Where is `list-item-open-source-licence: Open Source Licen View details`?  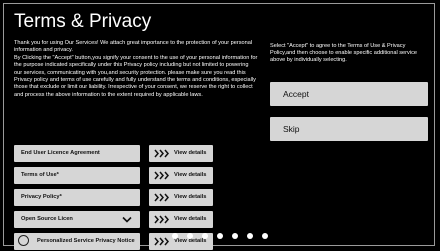
list-item-open-source-licence: Open Source Licen View details is located at coordinates (114, 219).